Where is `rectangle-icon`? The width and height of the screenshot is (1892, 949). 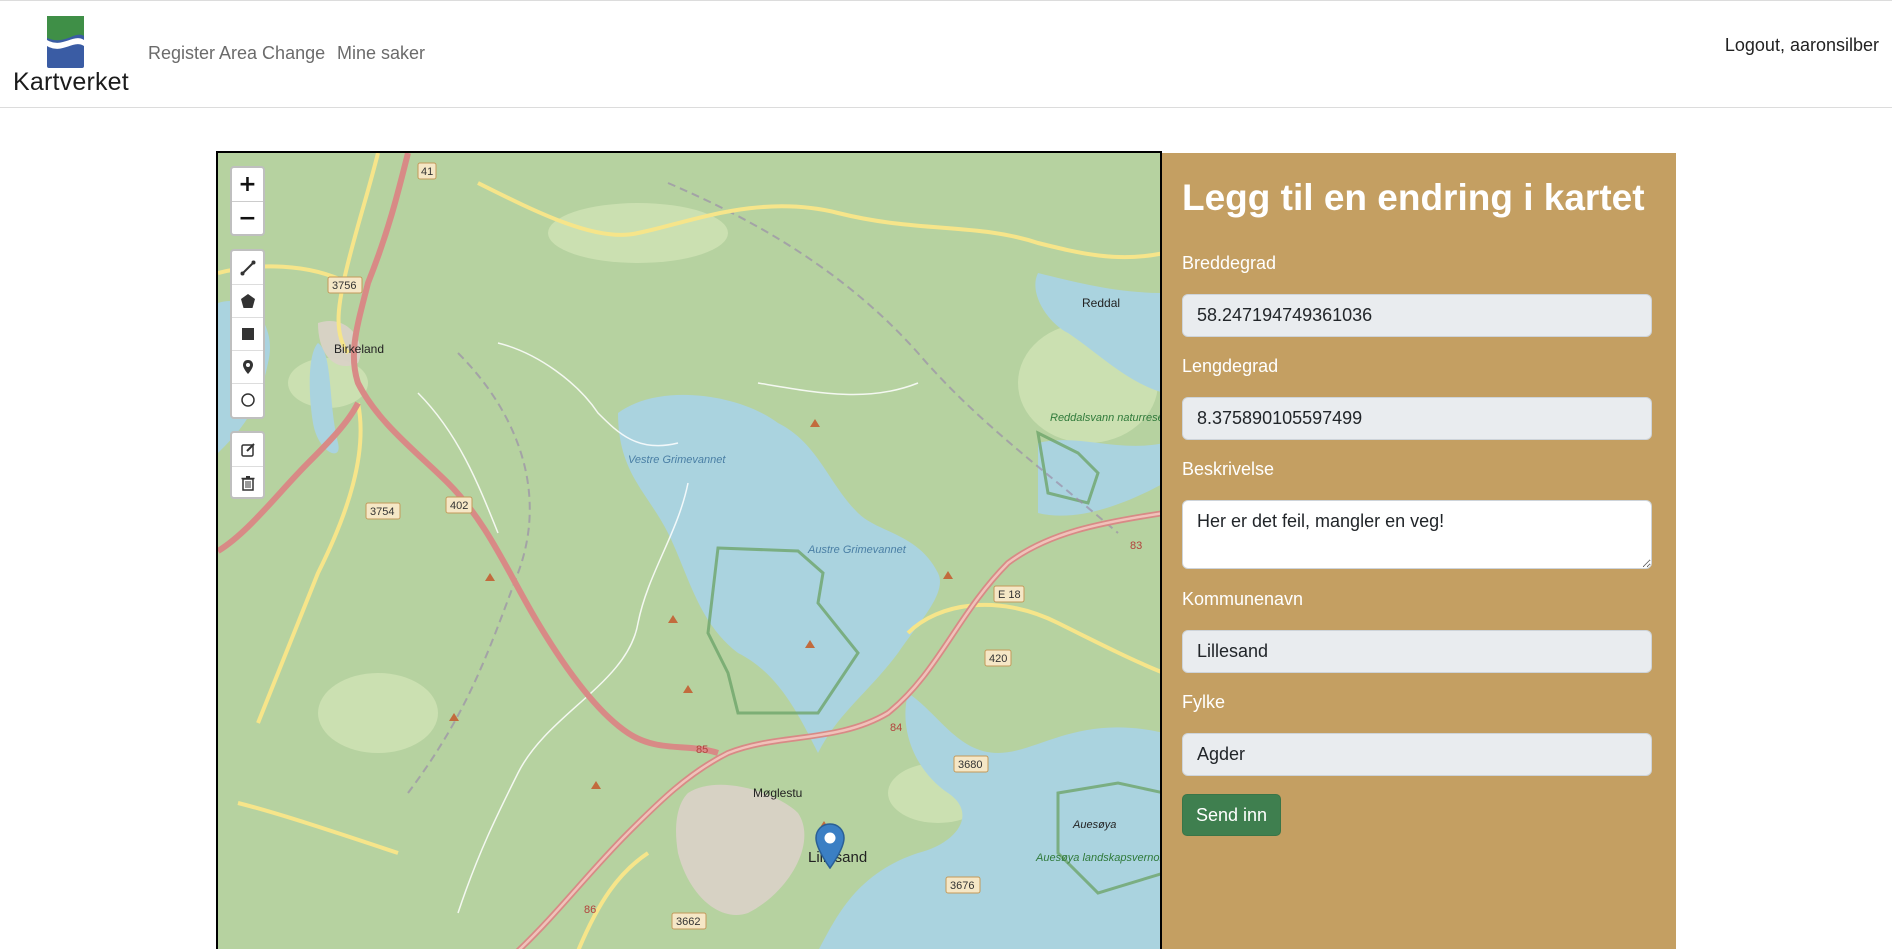
rectangle-icon is located at coordinates (247, 334).